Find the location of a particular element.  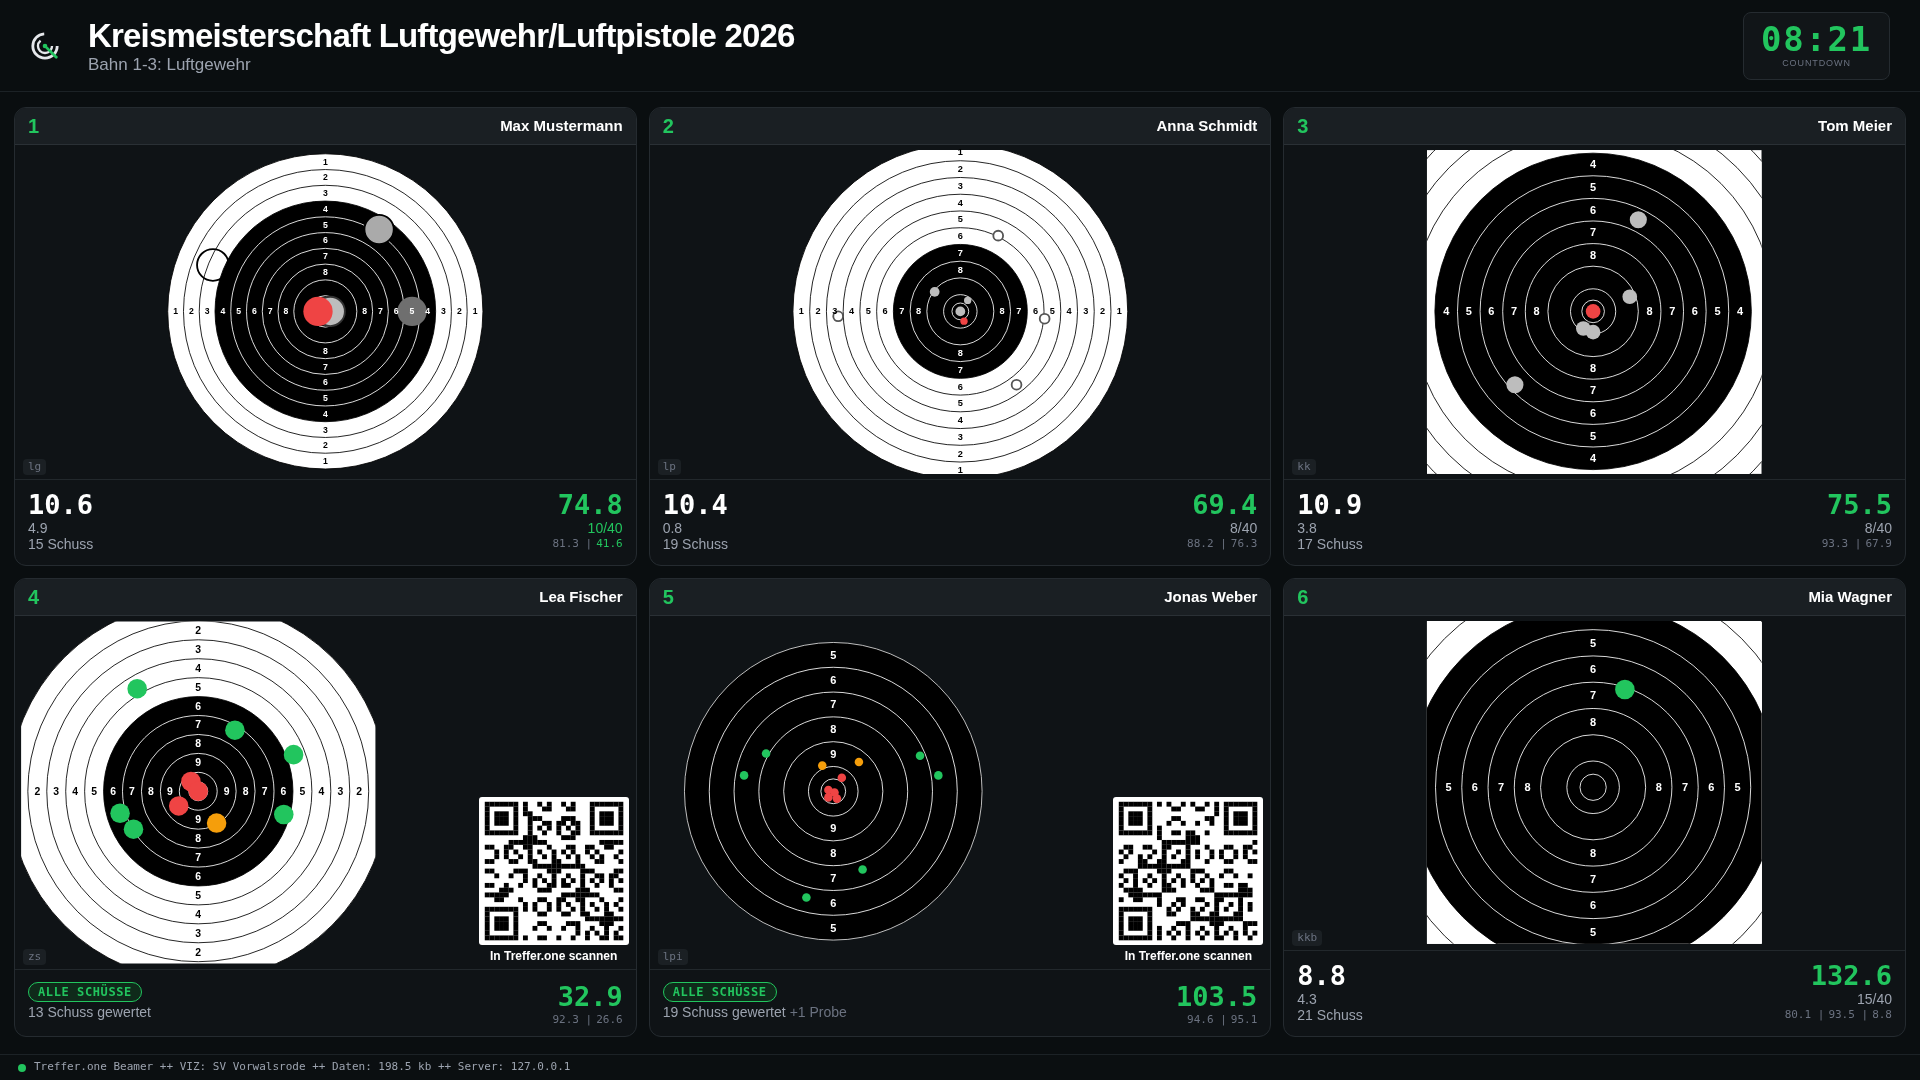

shooter-name: Lea Fischer is located at coordinates (581, 596).